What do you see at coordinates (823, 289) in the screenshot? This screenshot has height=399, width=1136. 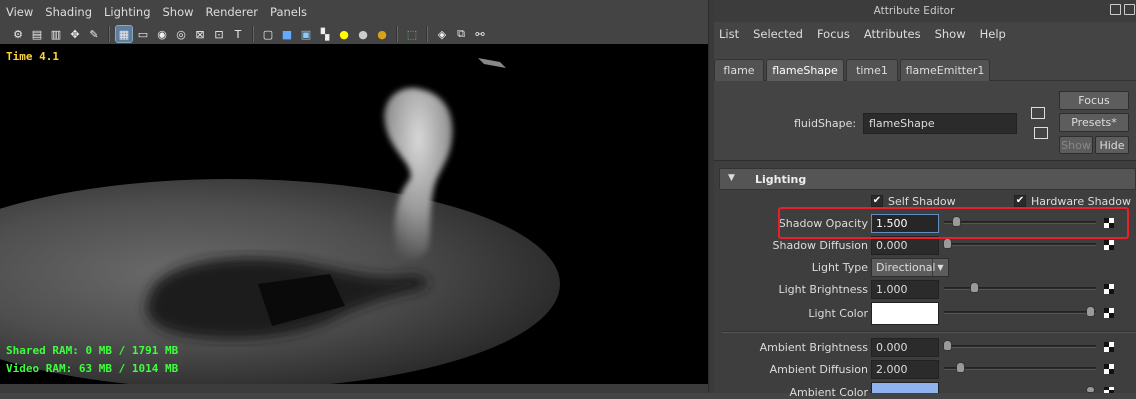 I see `light-brightness-label: Light Brightness` at bounding box center [823, 289].